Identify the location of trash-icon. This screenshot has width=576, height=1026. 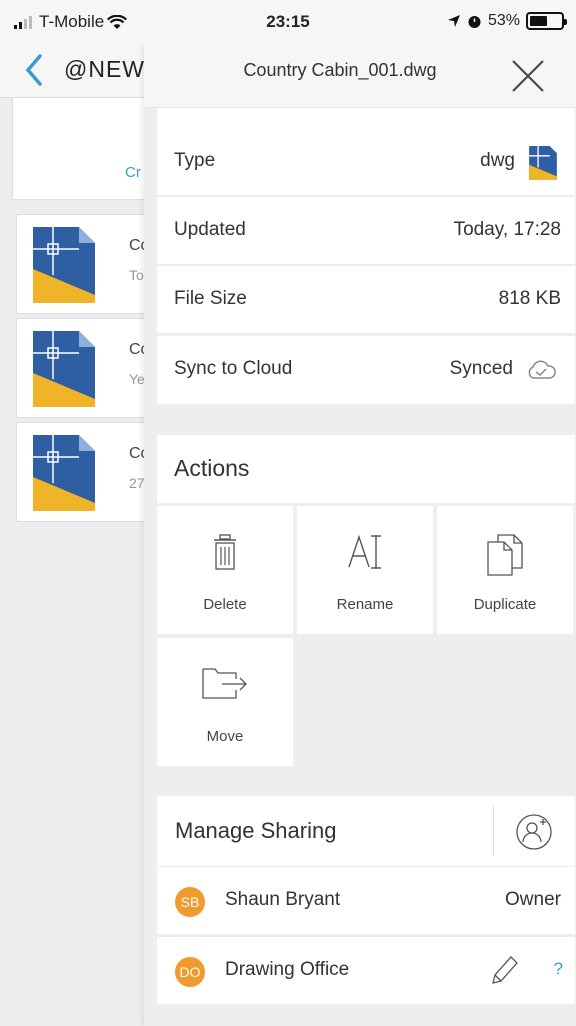
(225, 552).